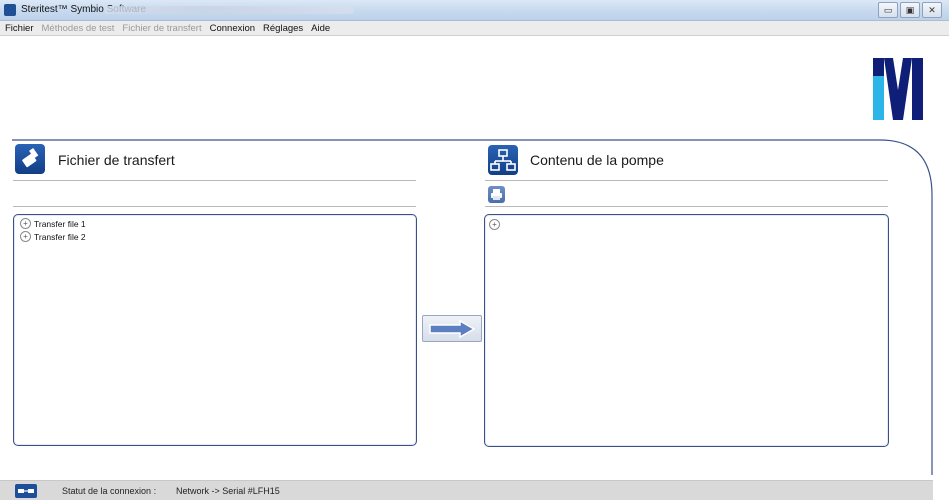 The width and height of the screenshot is (949, 503). What do you see at coordinates (109, 491) in the screenshot?
I see `status-label: Statut de la connexion :` at bounding box center [109, 491].